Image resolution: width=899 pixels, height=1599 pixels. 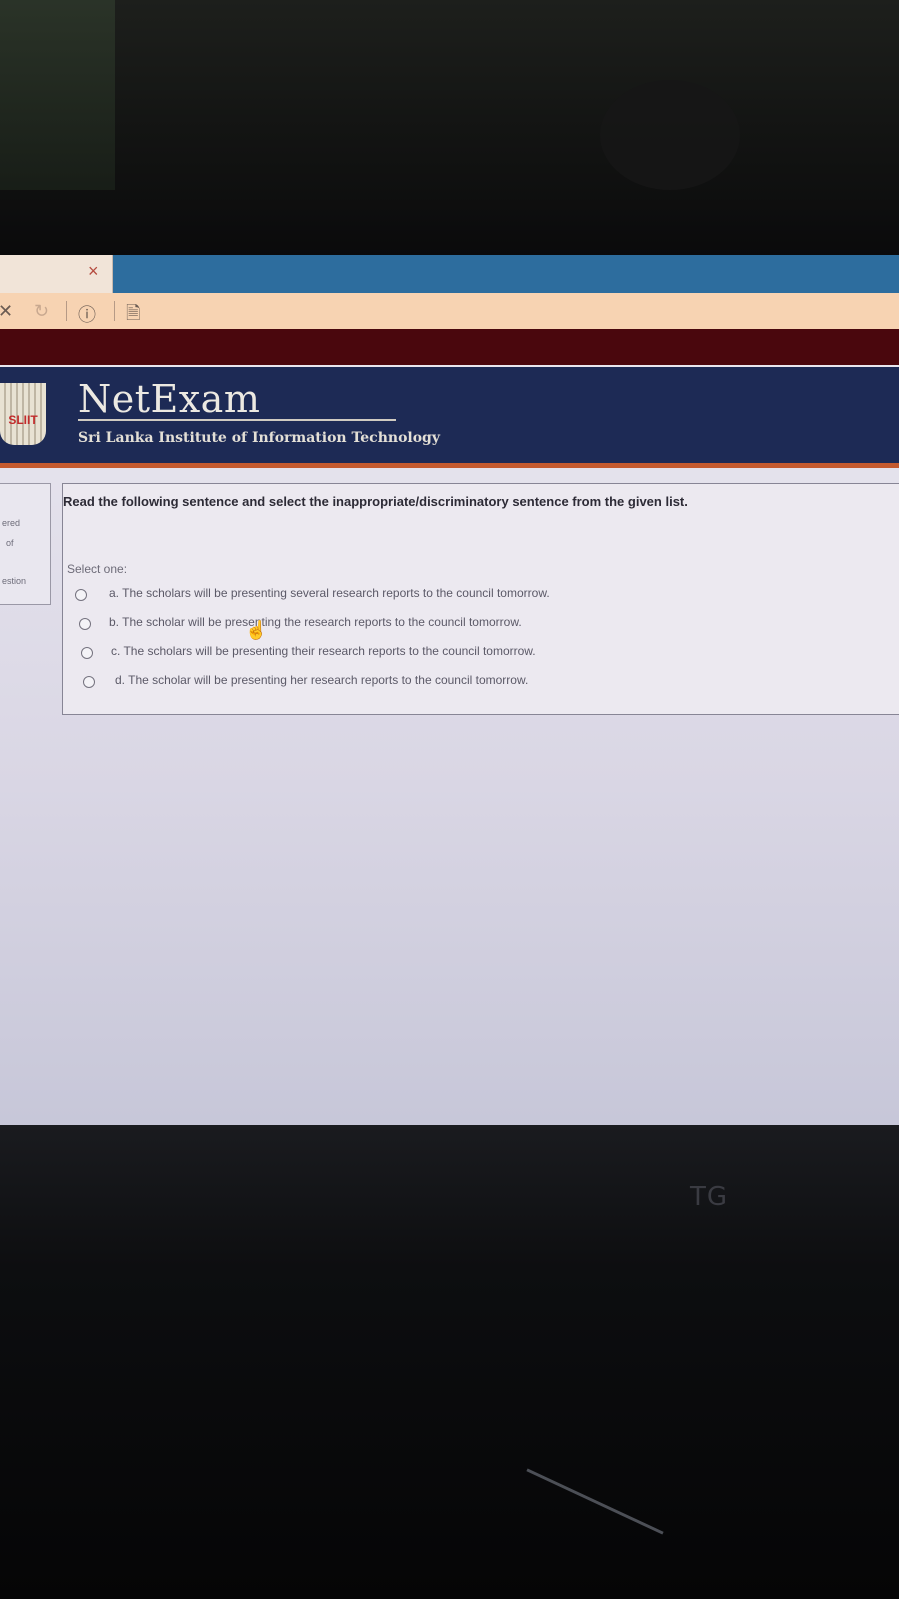 What do you see at coordinates (133, 316) in the screenshot?
I see `page-icon: 🗎` at bounding box center [133, 316].